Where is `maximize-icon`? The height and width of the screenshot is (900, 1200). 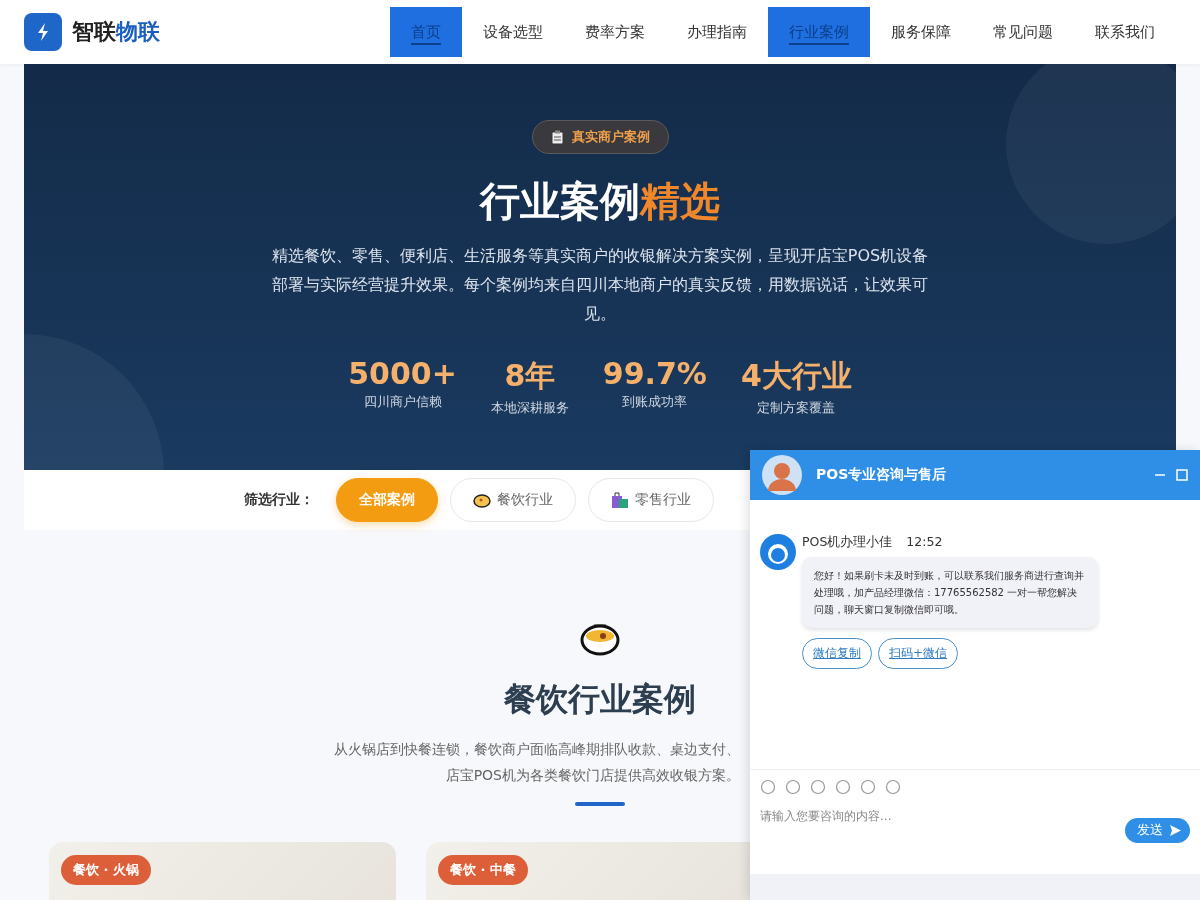 maximize-icon is located at coordinates (1182, 475).